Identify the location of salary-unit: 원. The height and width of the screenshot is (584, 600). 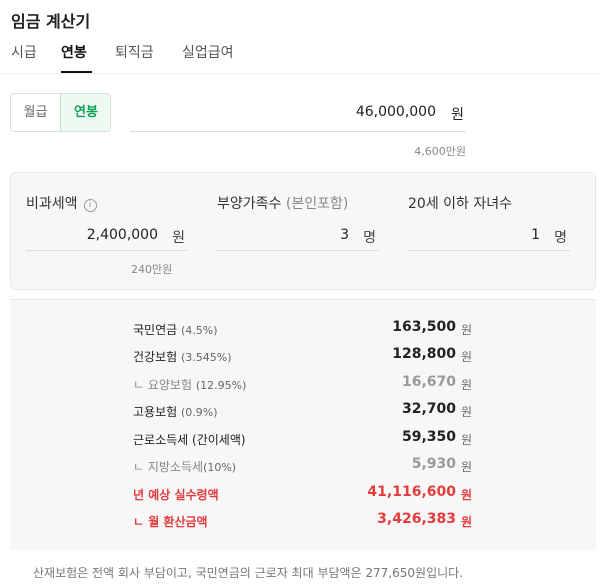
(457, 115).